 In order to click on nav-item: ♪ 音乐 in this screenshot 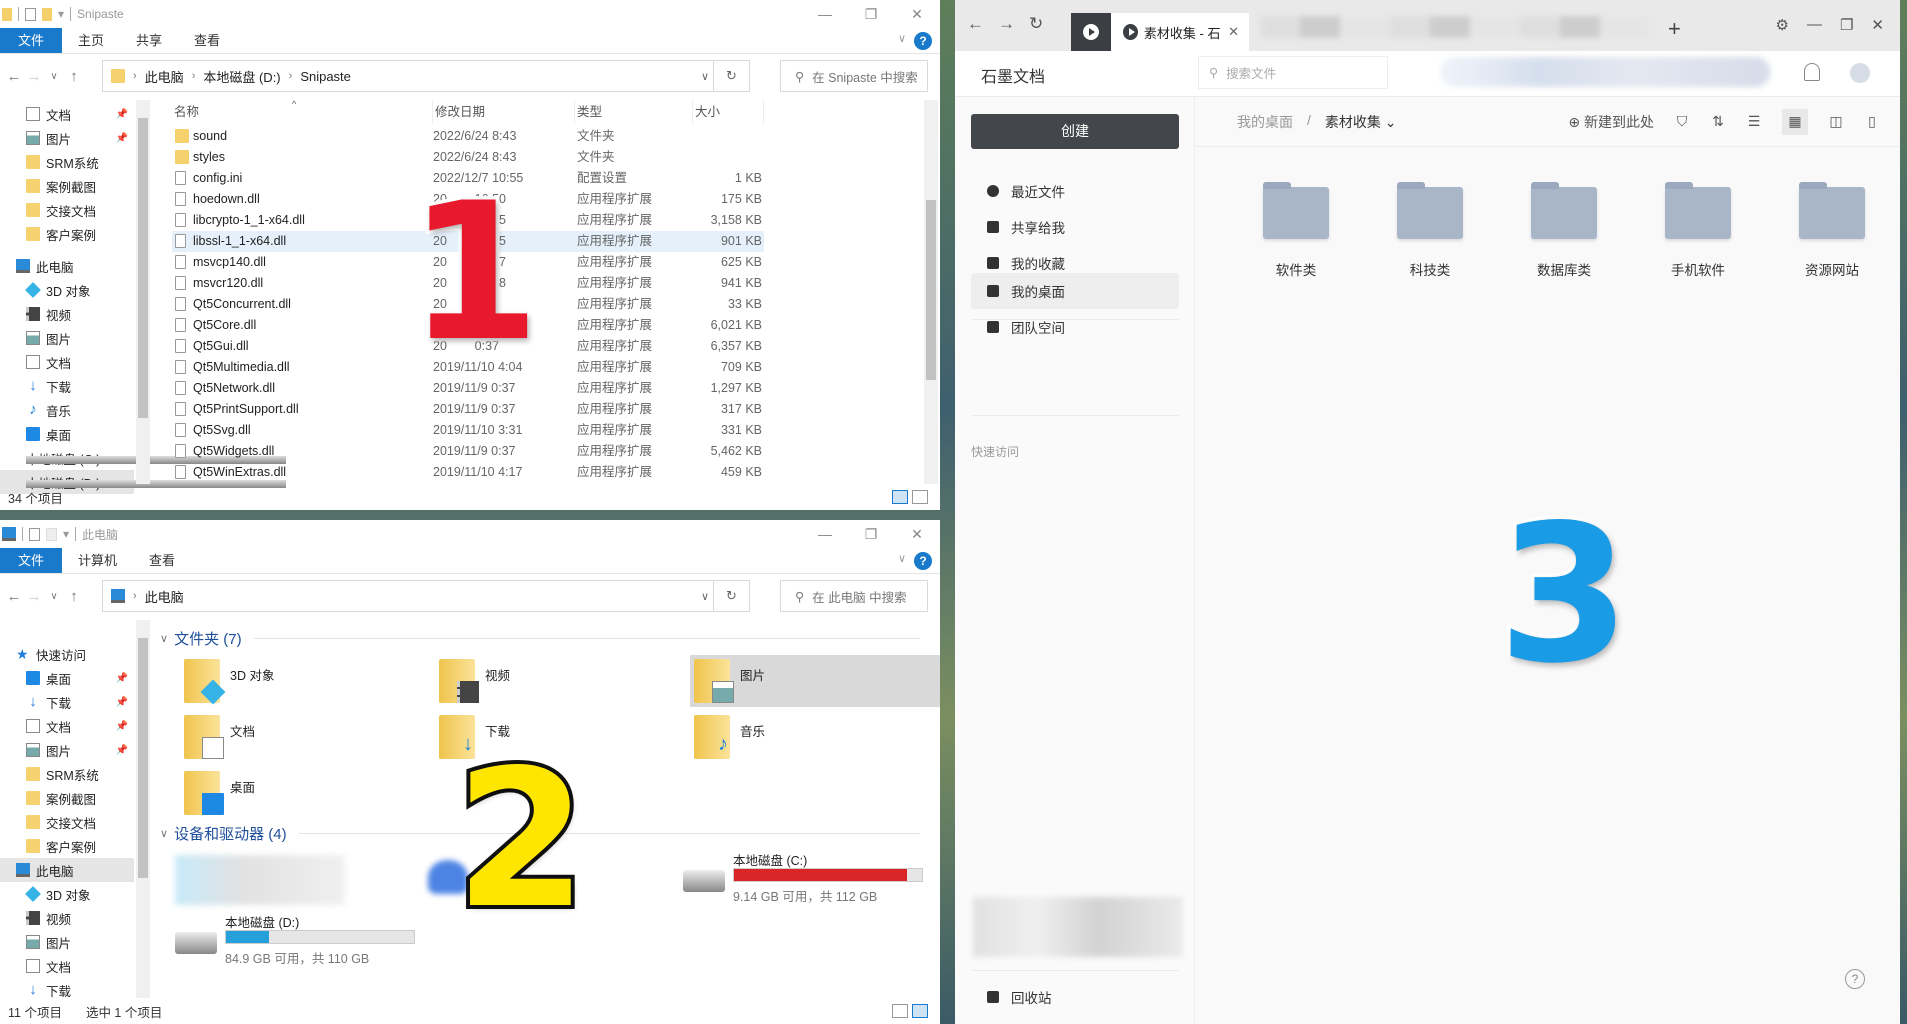, I will do `click(67, 410)`.